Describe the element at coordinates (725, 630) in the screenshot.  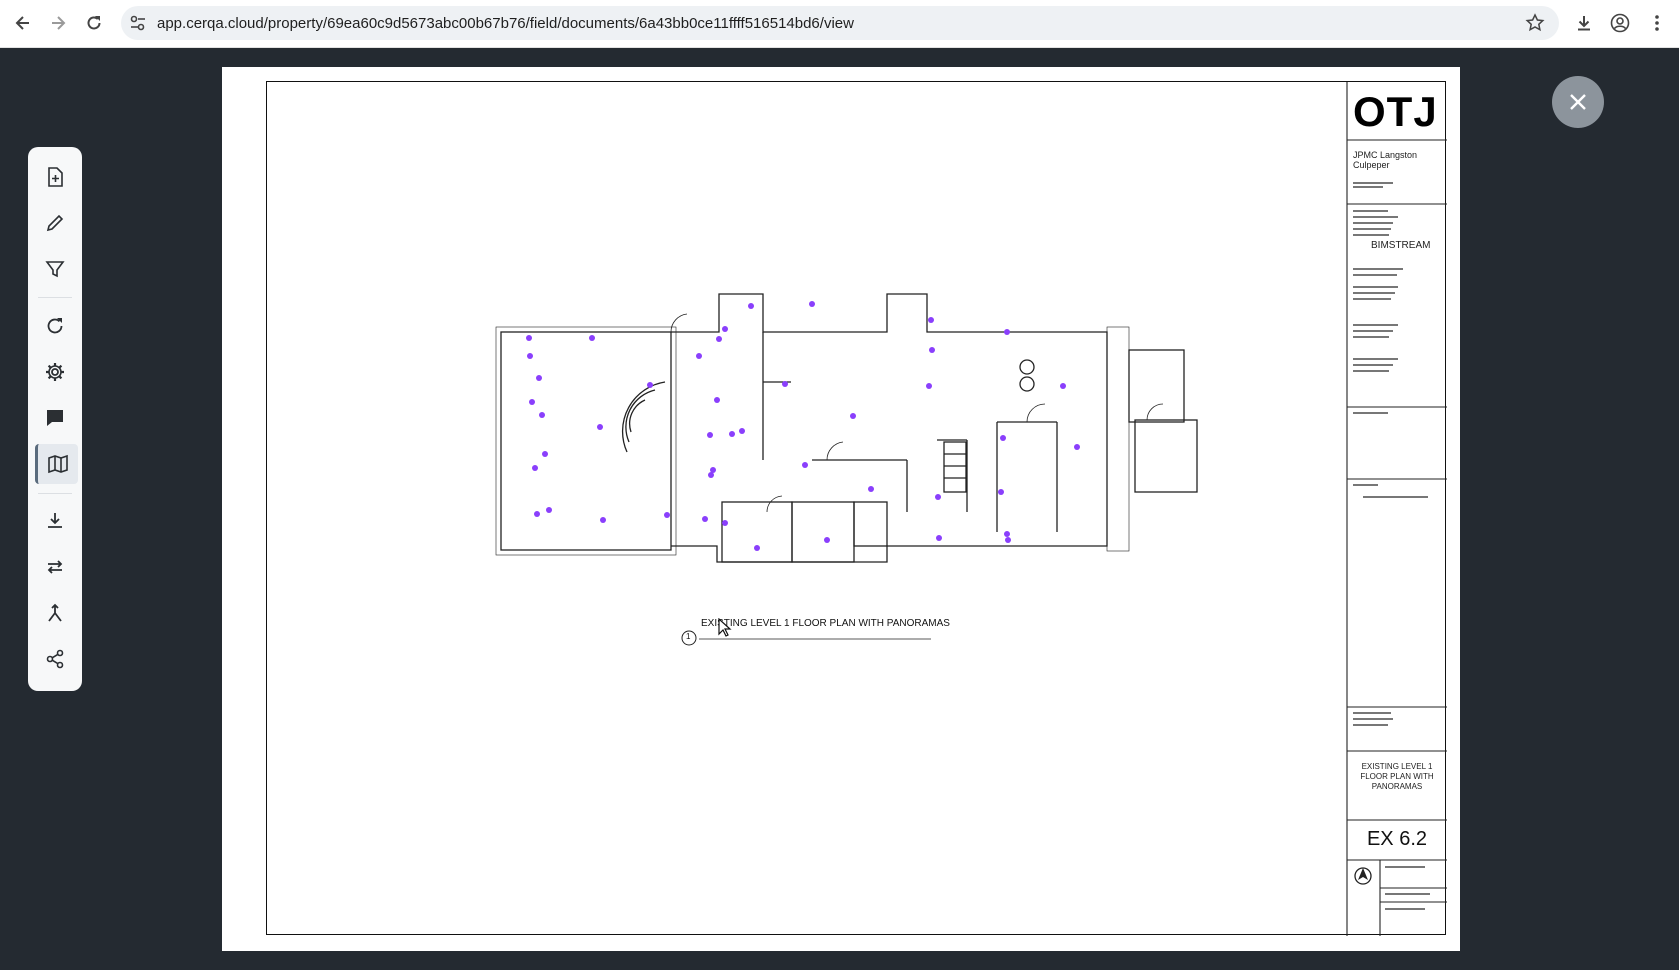
I see `mouse-cursor-icon` at that location.